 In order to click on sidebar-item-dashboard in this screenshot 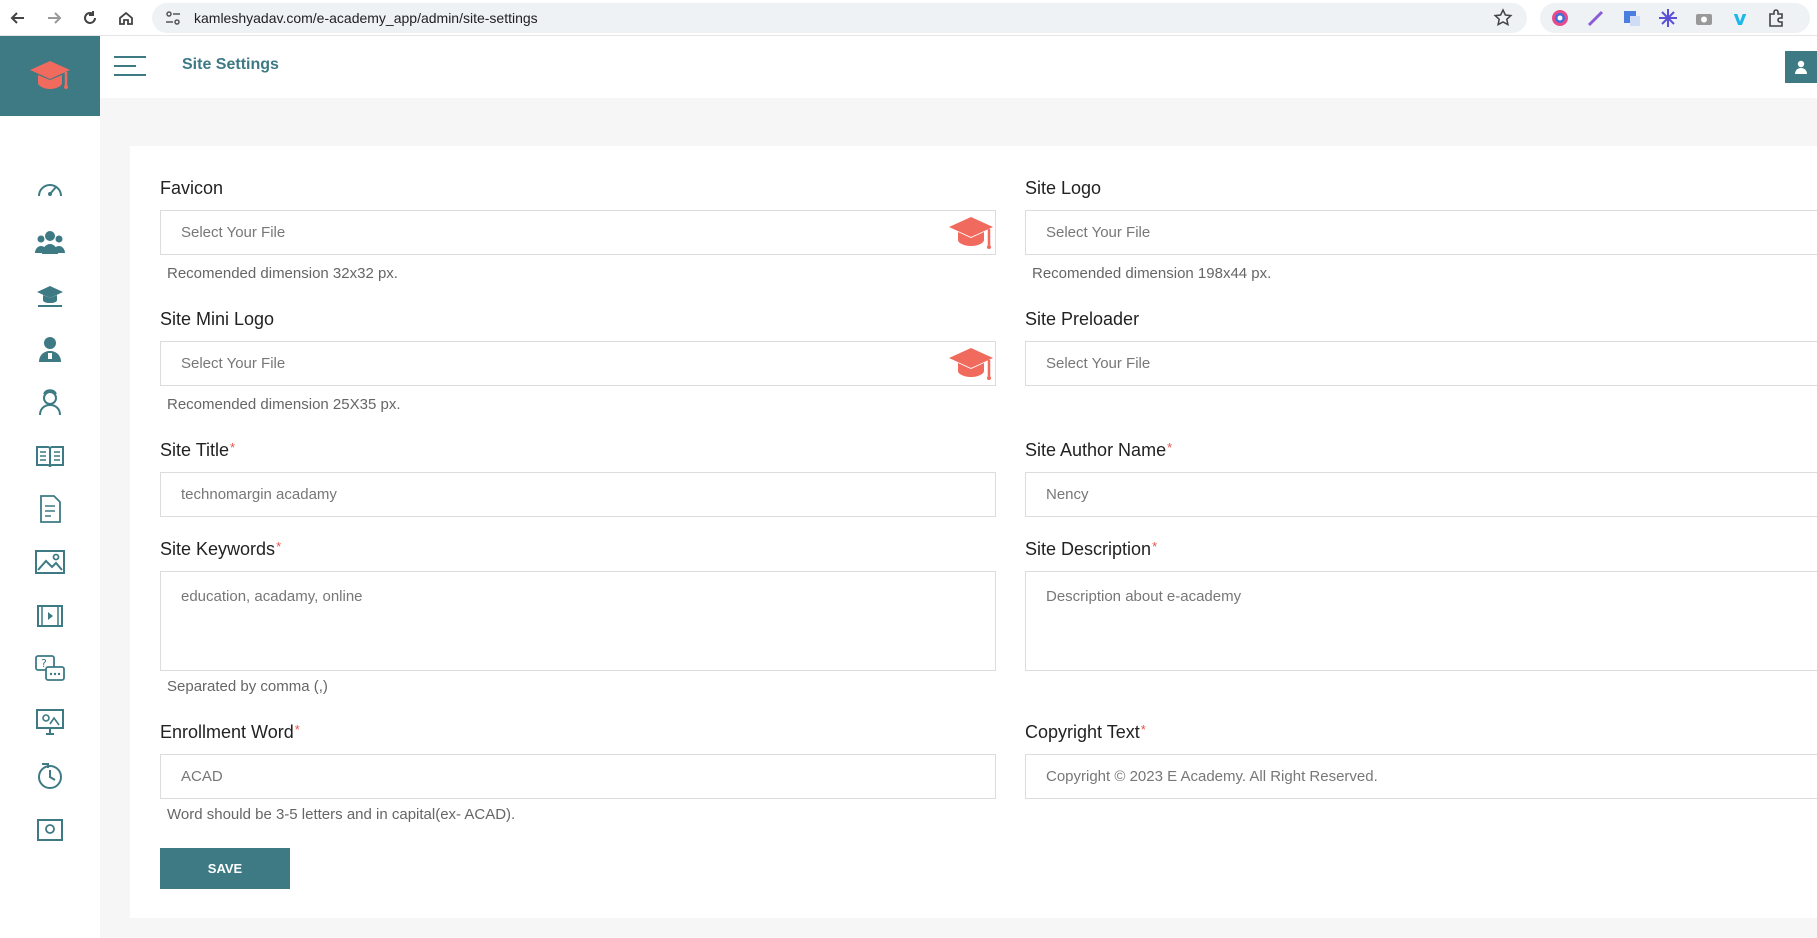, I will do `click(50, 190)`.